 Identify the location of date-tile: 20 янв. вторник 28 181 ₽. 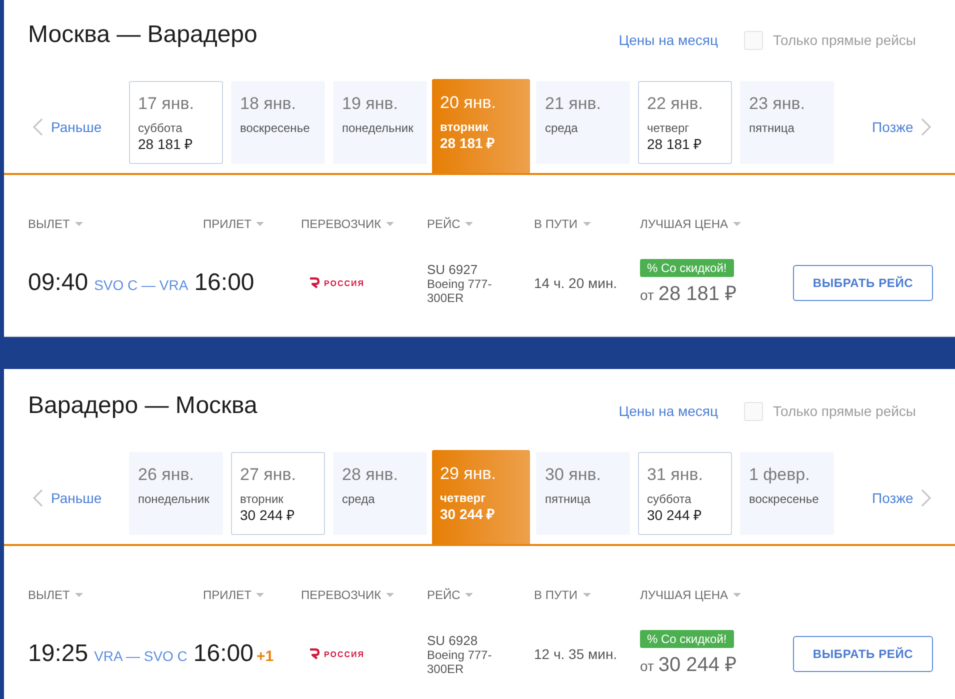
(481, 126).